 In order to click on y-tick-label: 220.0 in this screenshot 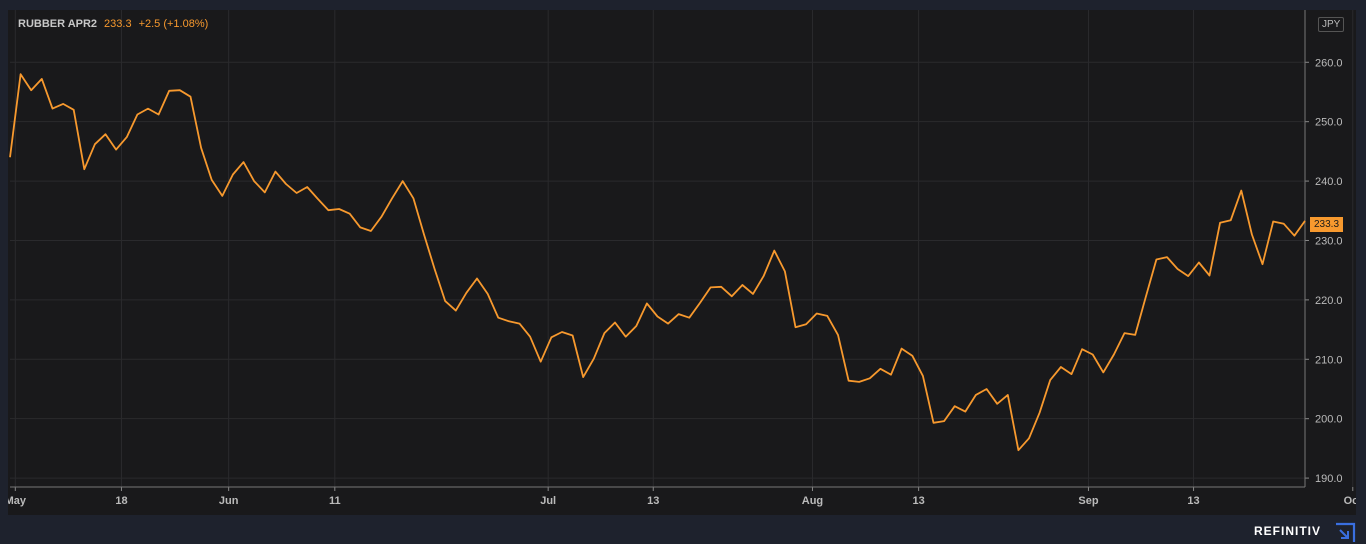, I will do `click(1329, 301)`.